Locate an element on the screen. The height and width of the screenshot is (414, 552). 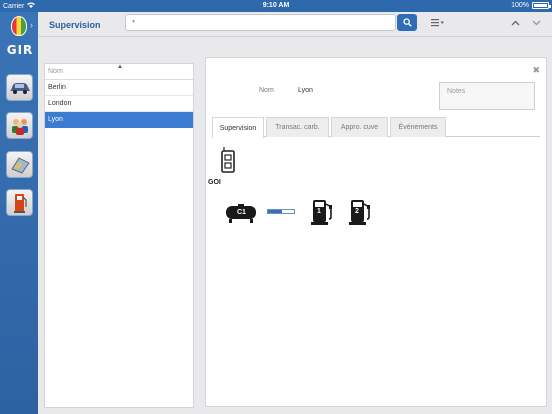
clock: 9:10 AM is located at coordinates (276, 5).